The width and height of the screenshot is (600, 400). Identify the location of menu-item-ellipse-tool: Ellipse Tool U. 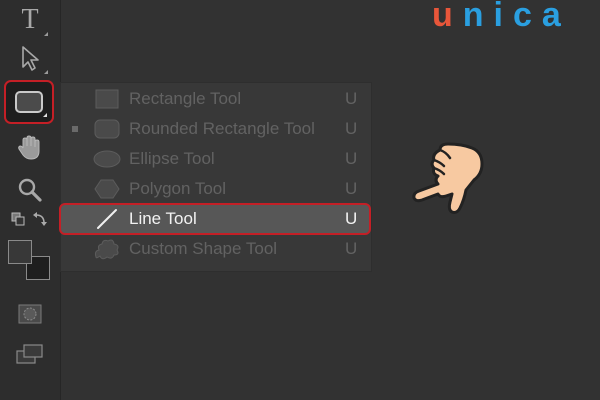
(216, 159).